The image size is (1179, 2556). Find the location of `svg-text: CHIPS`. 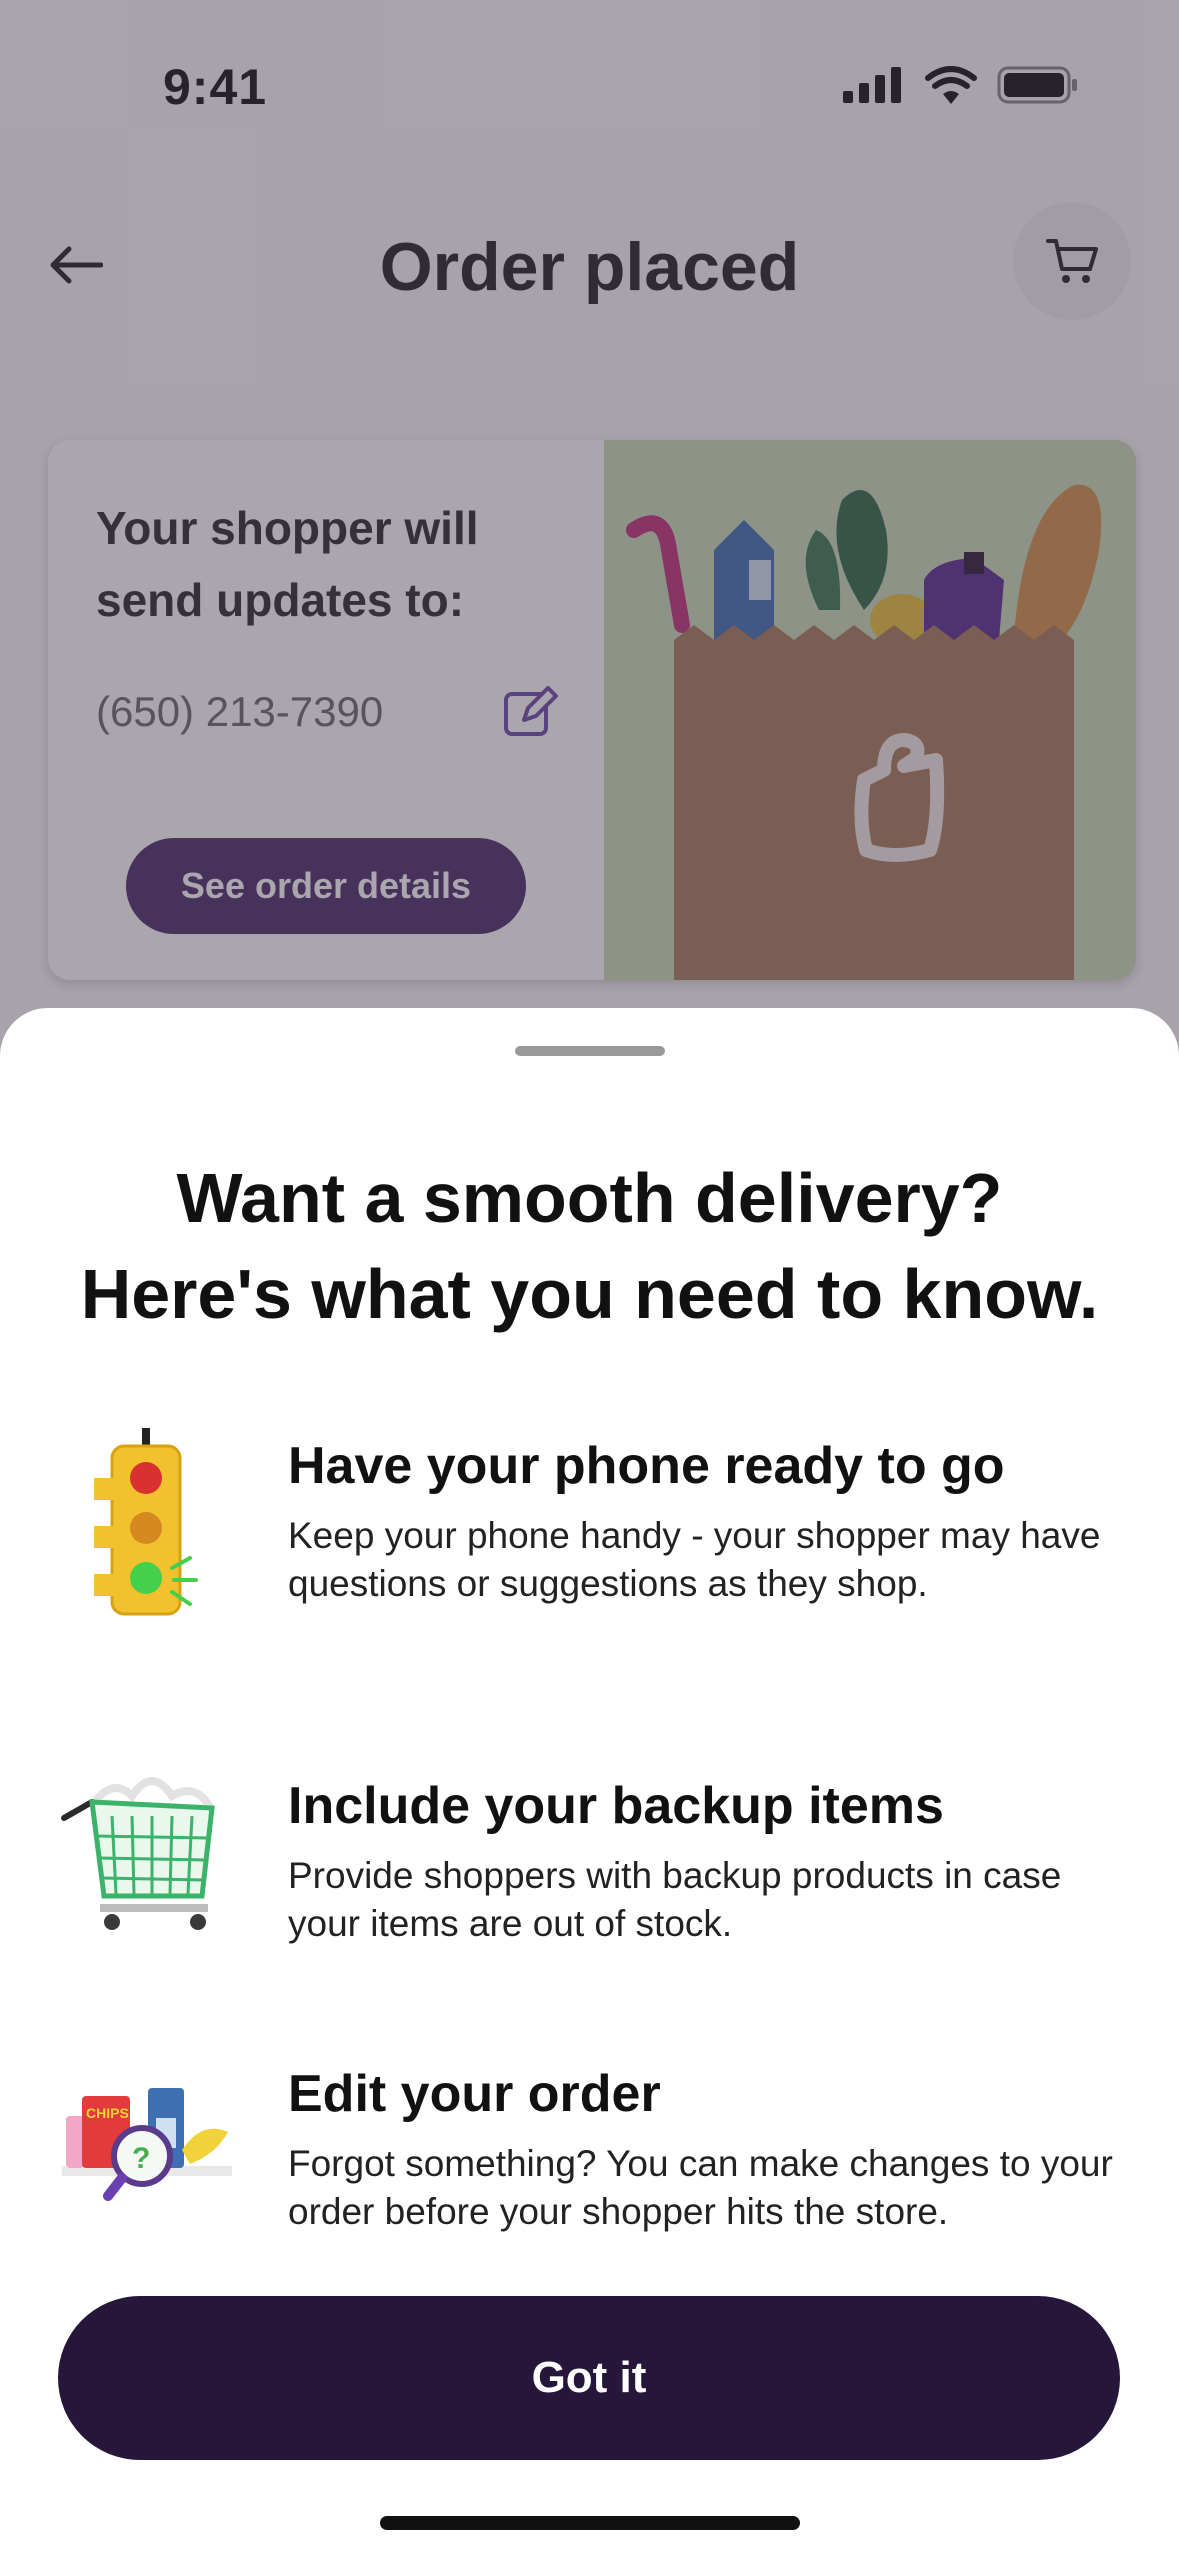

svg-text: CHIPS is located at coordinates (107, 2113).